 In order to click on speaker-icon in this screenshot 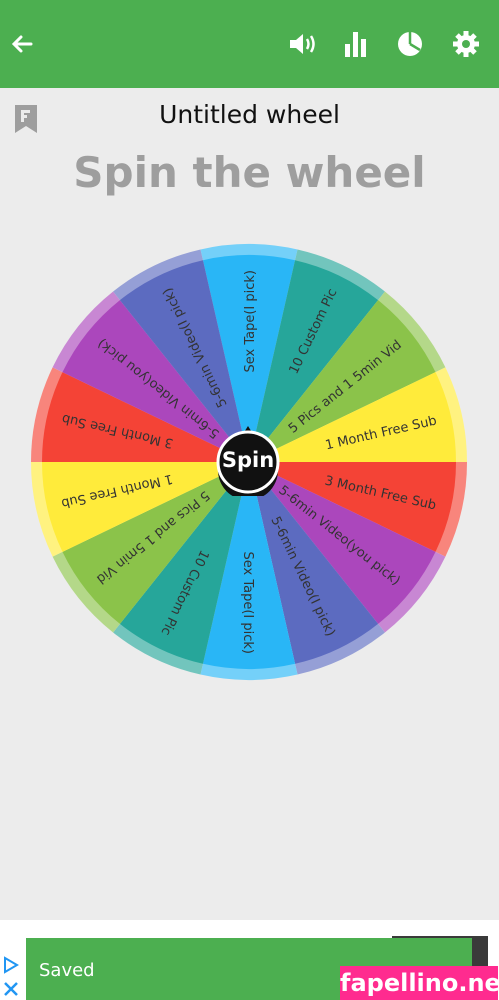, I will do `click(302, 44)`.